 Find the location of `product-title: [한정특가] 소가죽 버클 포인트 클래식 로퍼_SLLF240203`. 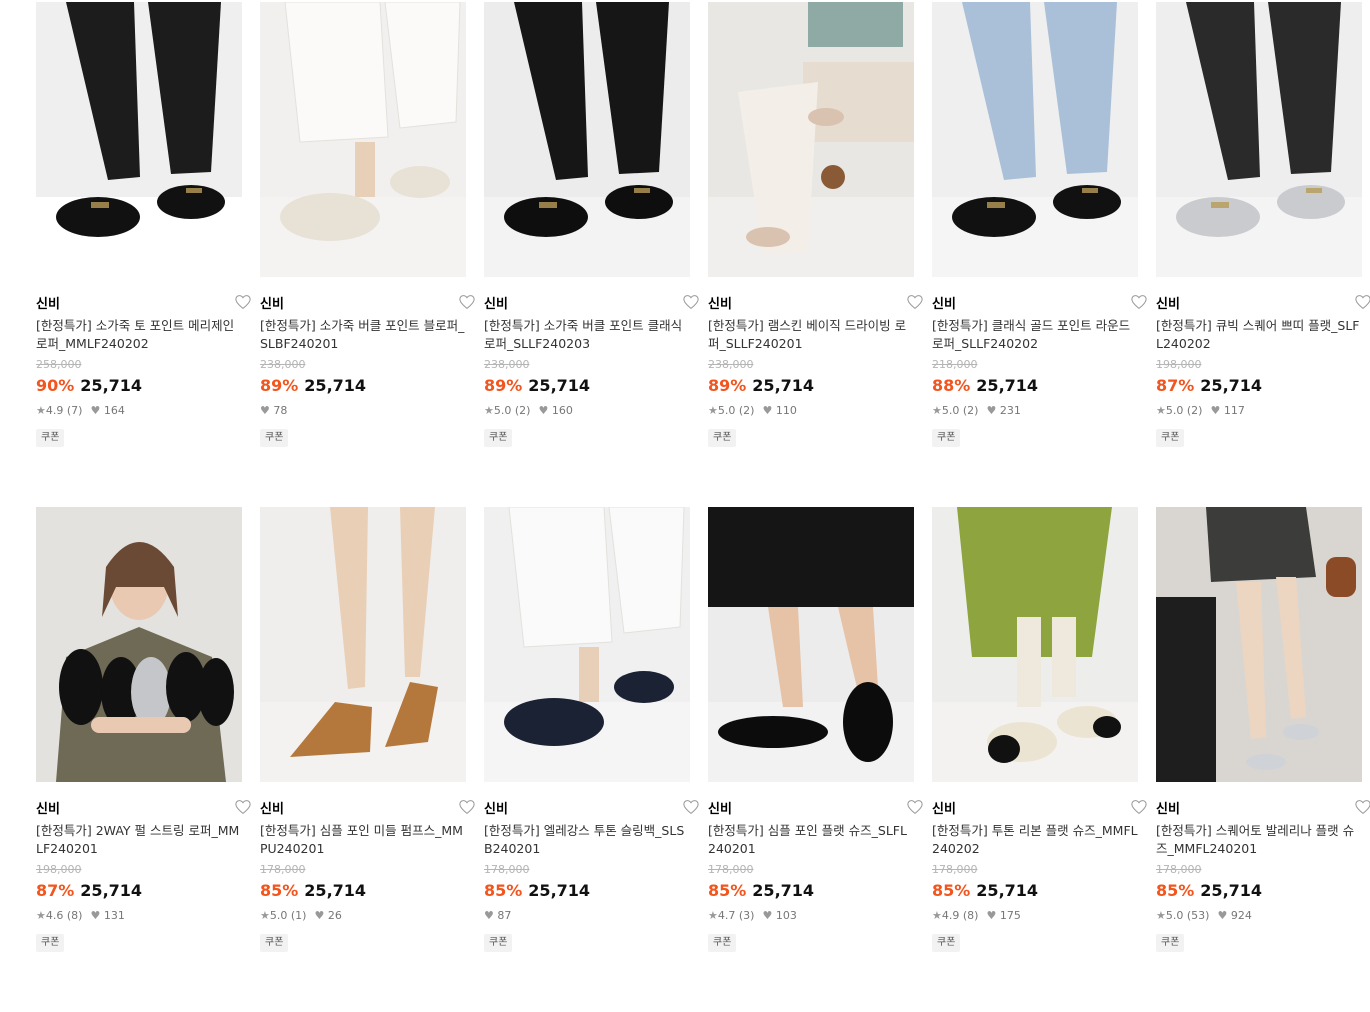

product-title: [한정특가] 소가죽 버클 포인트 클래식 로퍼_SLLF240203 is located at coordinates (587, 335).